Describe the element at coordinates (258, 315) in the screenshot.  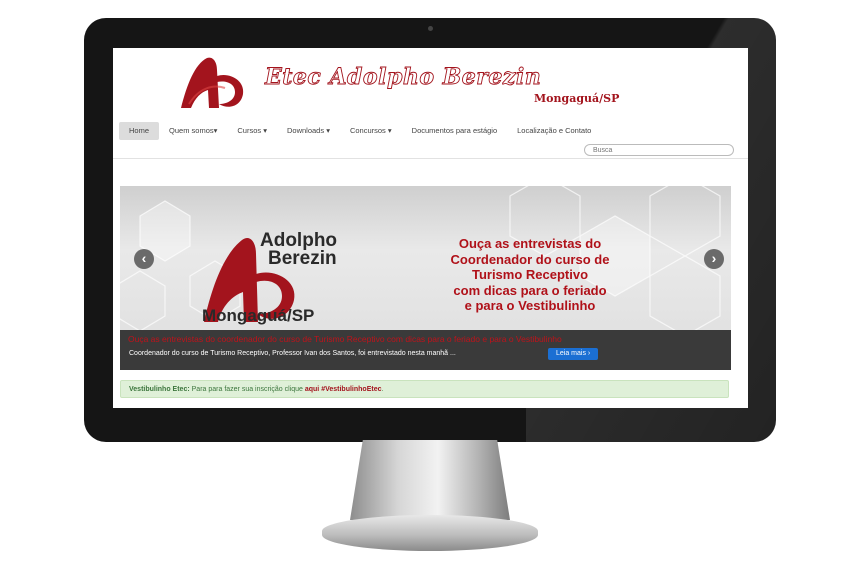
I see `banner-logo-city: Mongaguá/SP` at that location.